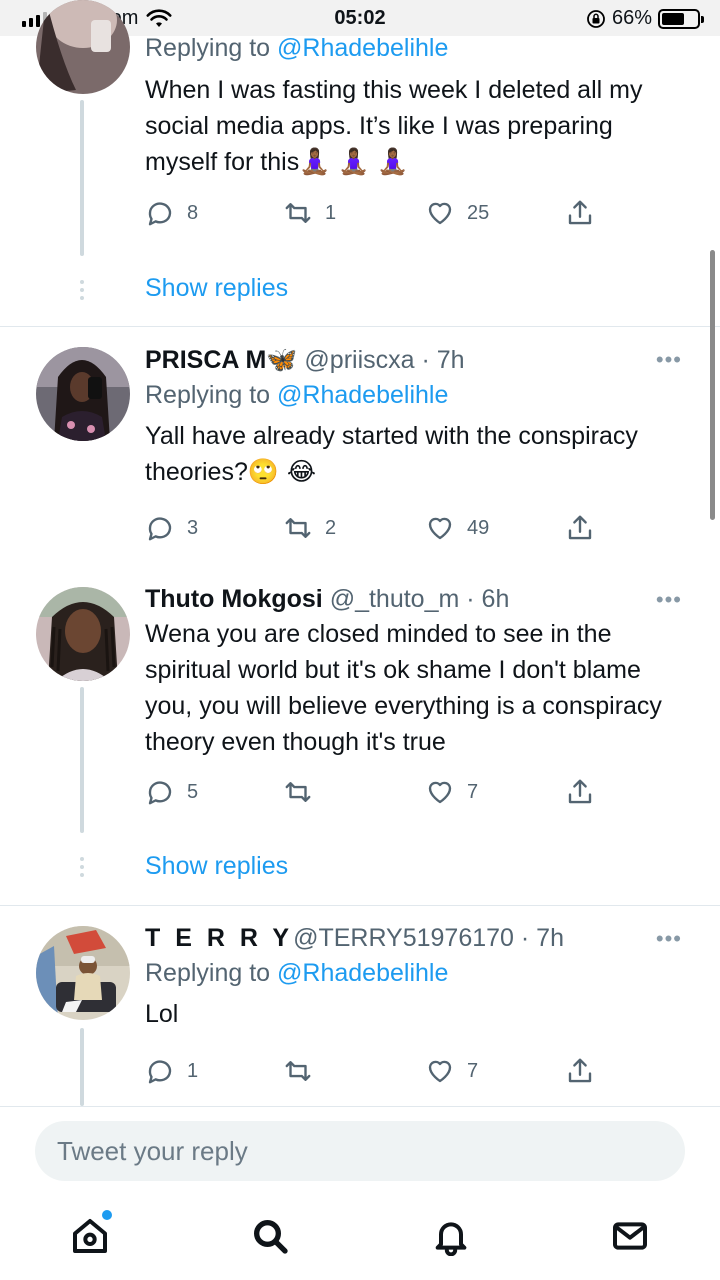 Image resolution: width=720 pixels, height=1280 pixels. Describe the element at coordinates (162, 1014) in the screenshot. I see `tweet-text: Lol` at that location.